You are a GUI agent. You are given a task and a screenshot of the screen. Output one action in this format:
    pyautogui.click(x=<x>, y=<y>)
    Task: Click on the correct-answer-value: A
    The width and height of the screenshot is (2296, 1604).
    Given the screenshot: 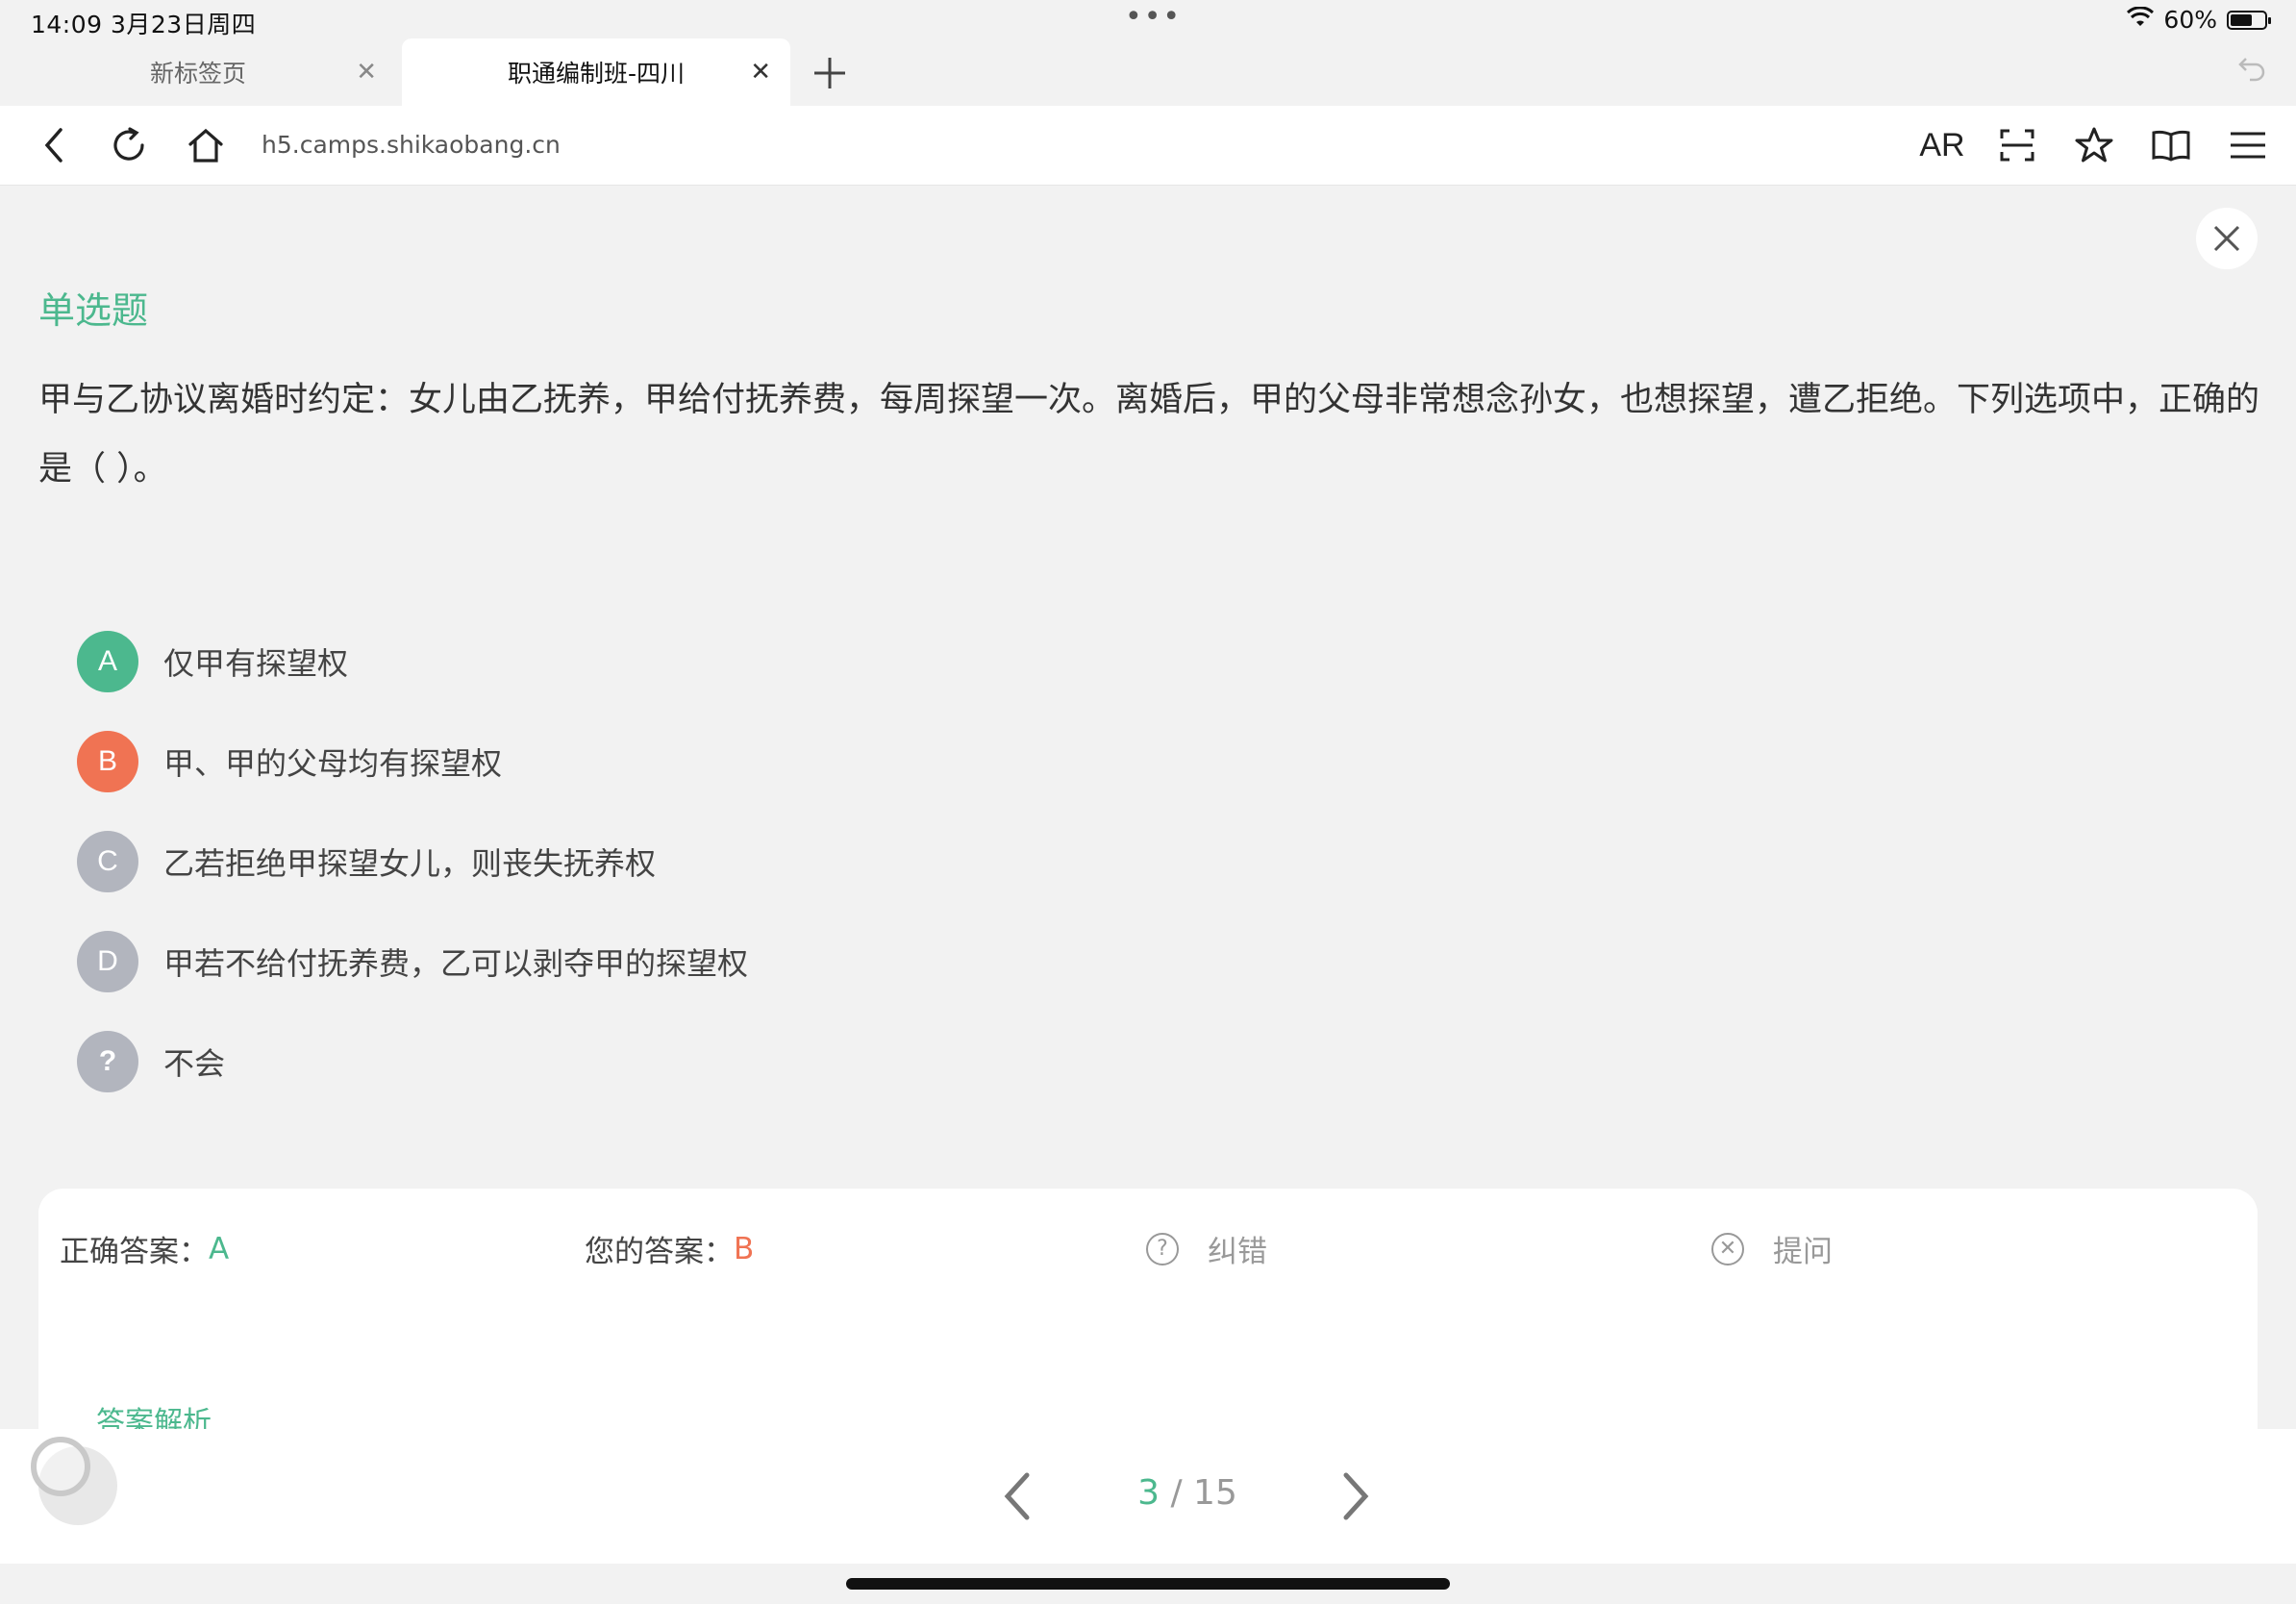 What is the action you would take?
    pyautogui.click(x=219, y=1248)
    